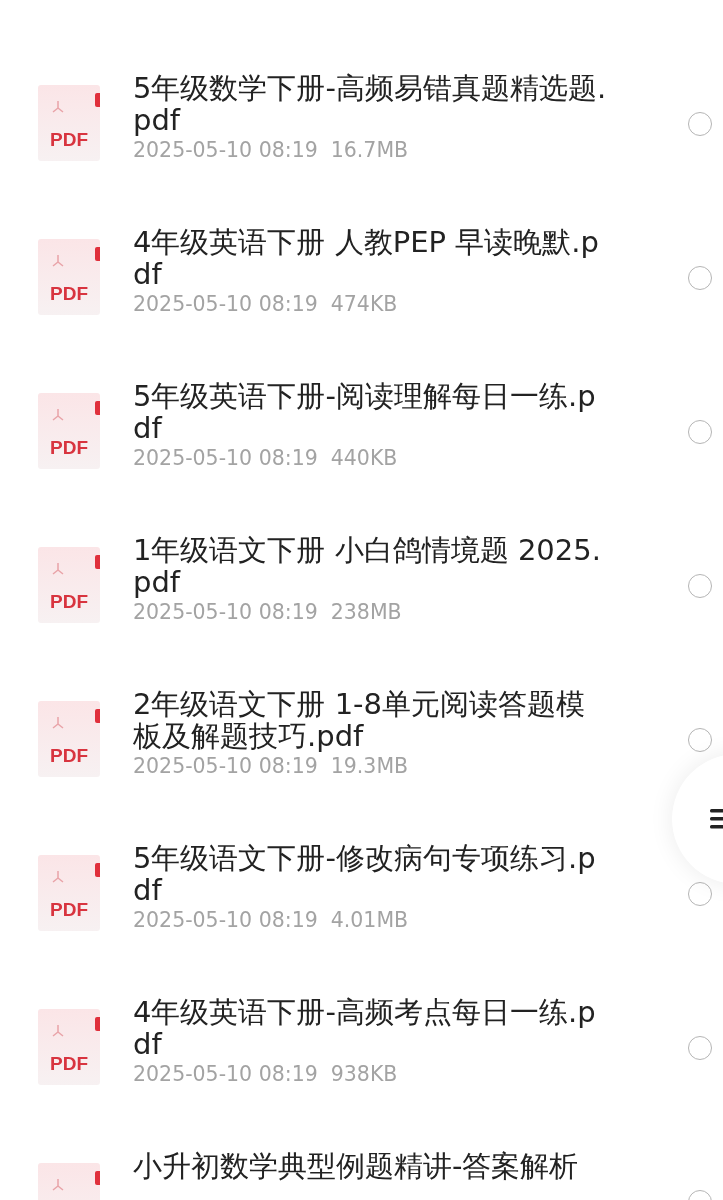 The width and height of the screenshot is (723, 1200). Describe the element at coordinates (271, 150) in the screenshot. I see `file-details: 2025-05-10 08:19 16.7MB` at that location.